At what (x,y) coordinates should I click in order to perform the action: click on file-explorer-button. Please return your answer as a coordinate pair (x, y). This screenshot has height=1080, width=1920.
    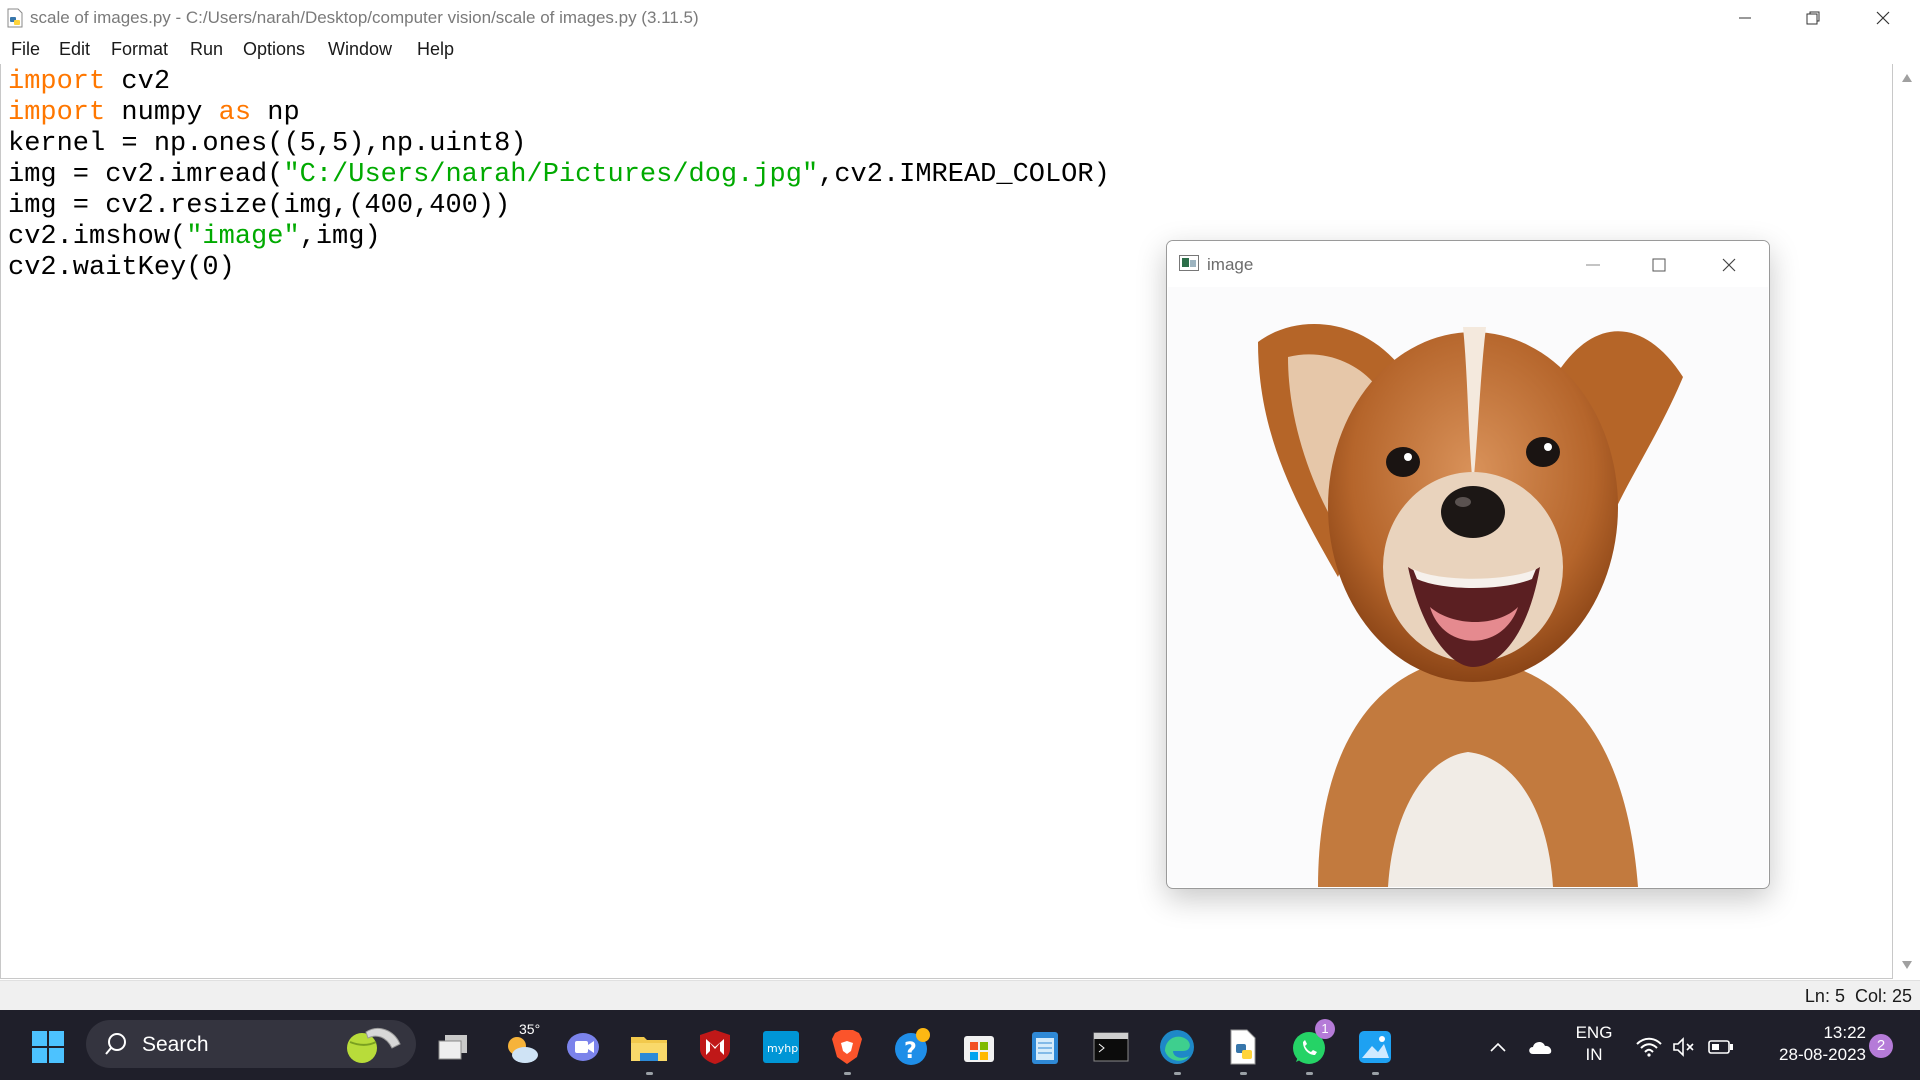
    Looking at the image, I should click on (649, 1050).